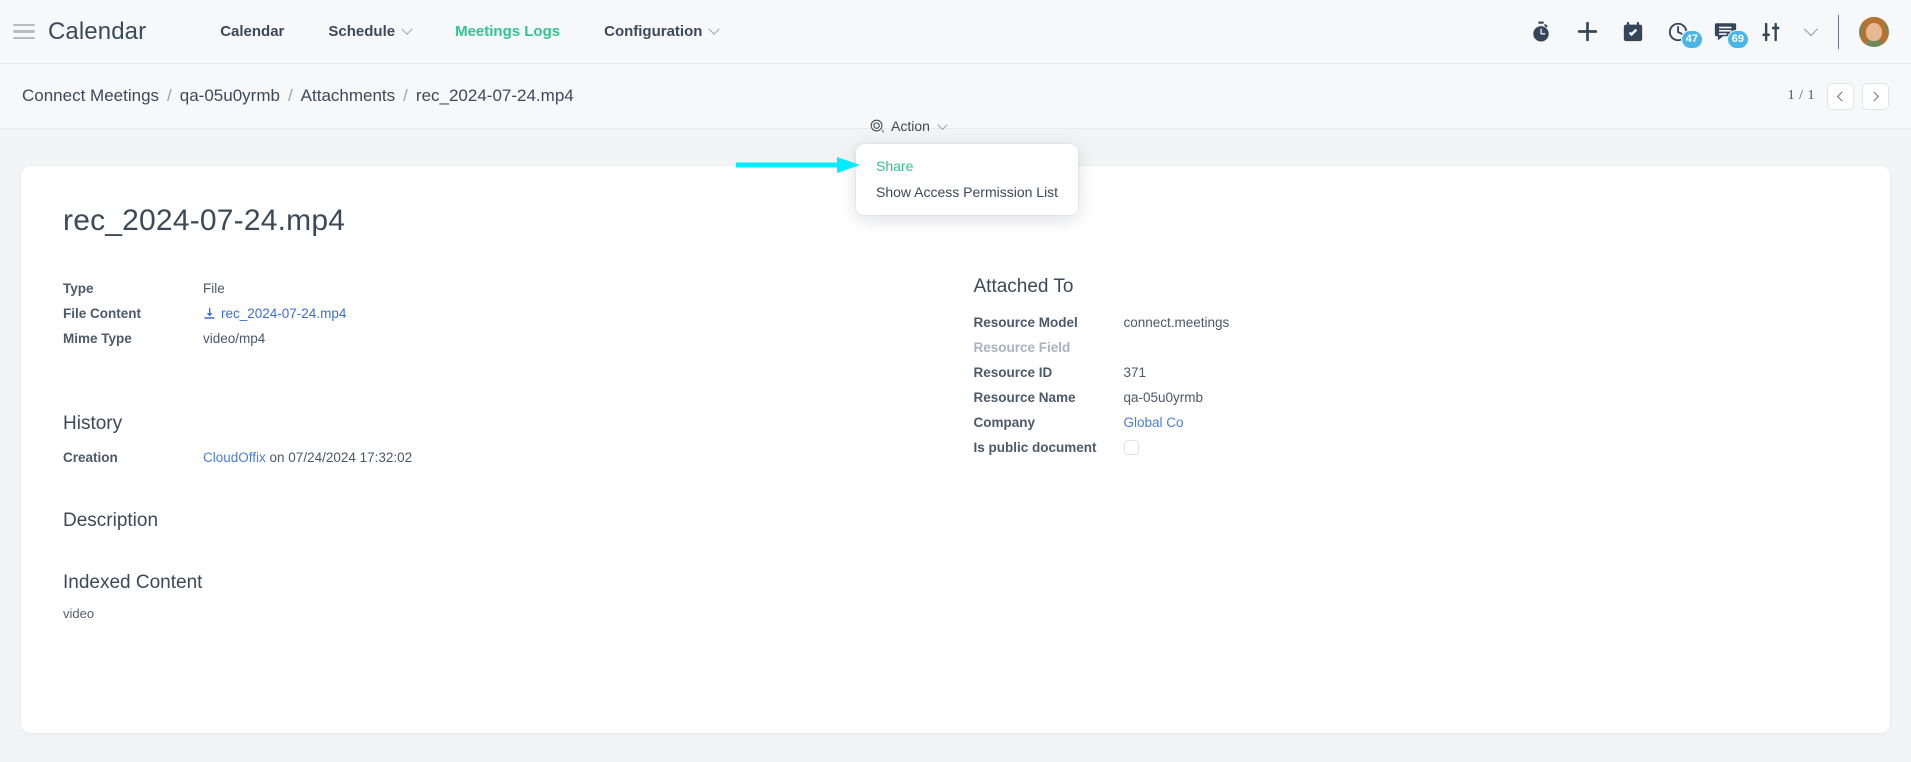 The image size is (1911, 762). Describe the element at coordinates (504, 338) in the screenshot. I see `field-row-mime-type: Mime Type video/mp4` at that location.